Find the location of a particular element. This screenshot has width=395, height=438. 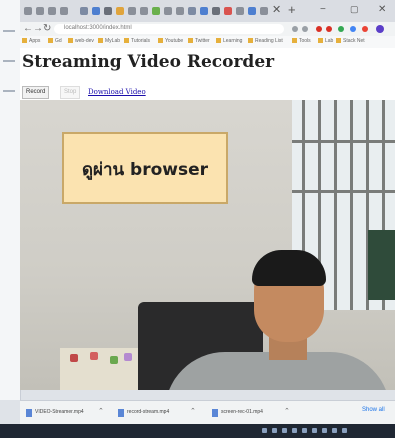

bookmark-item: Tools is located at coordinates (301, 42).